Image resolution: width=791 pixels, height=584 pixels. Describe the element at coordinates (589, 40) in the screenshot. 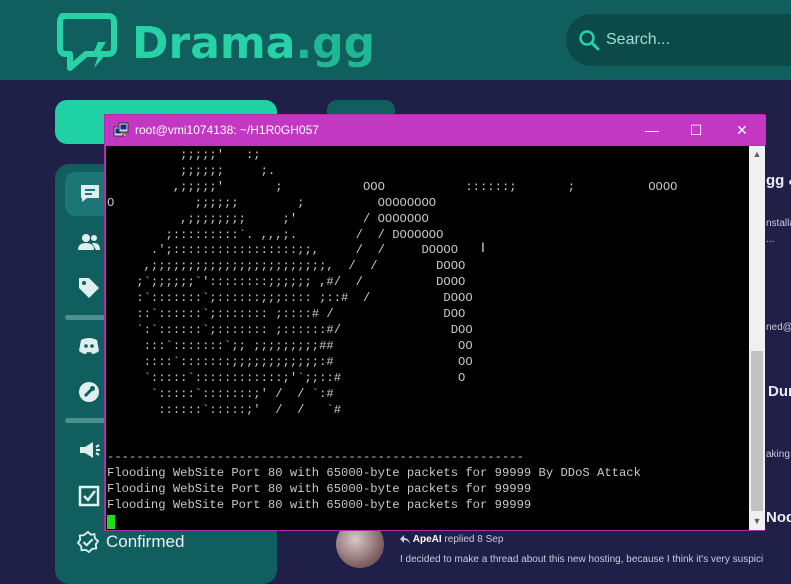

I see `search-icon` at that location.